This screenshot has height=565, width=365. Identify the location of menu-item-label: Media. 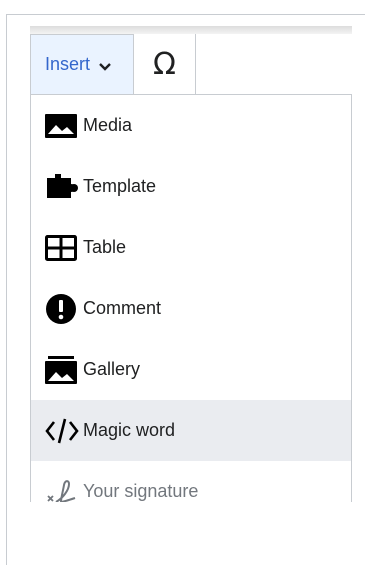
(108, 125).